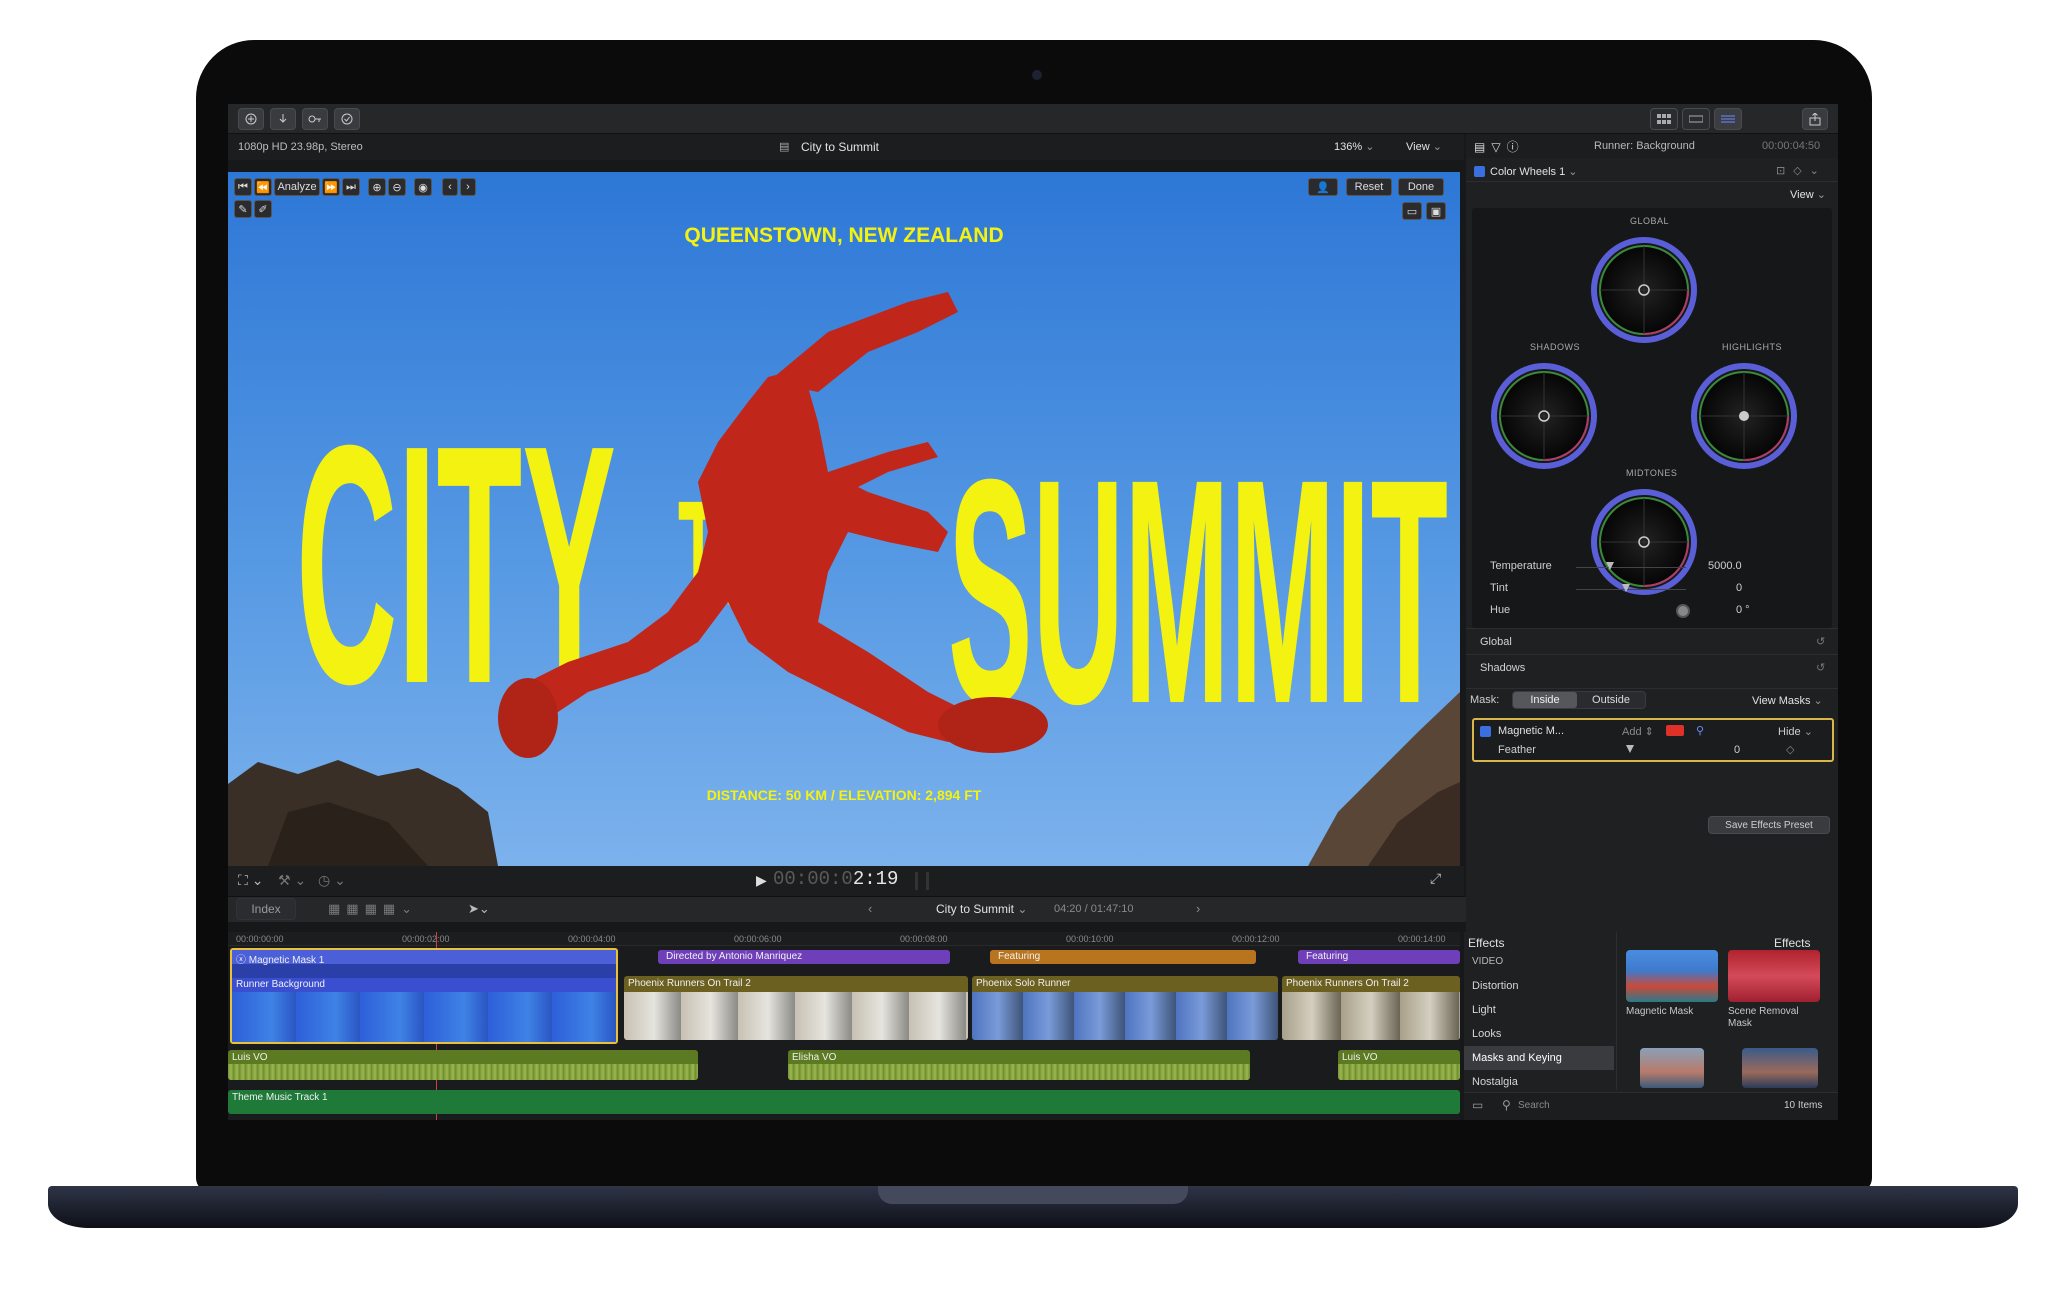 Image resolution: width=2066 pixels, height=1310 pixels. Describe the element at coordinates (479, 909) in the screenshot. I see `select-tool-icon: ➤⌄` at that location.